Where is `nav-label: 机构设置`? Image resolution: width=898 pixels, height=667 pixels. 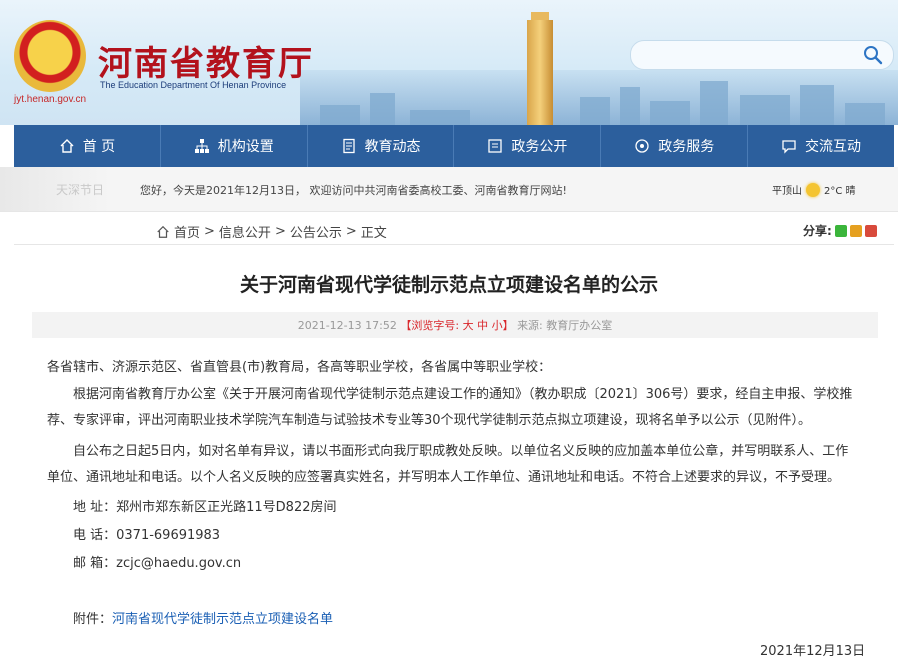 nav-label: 机构设置 is located at coordinates (245, 147).